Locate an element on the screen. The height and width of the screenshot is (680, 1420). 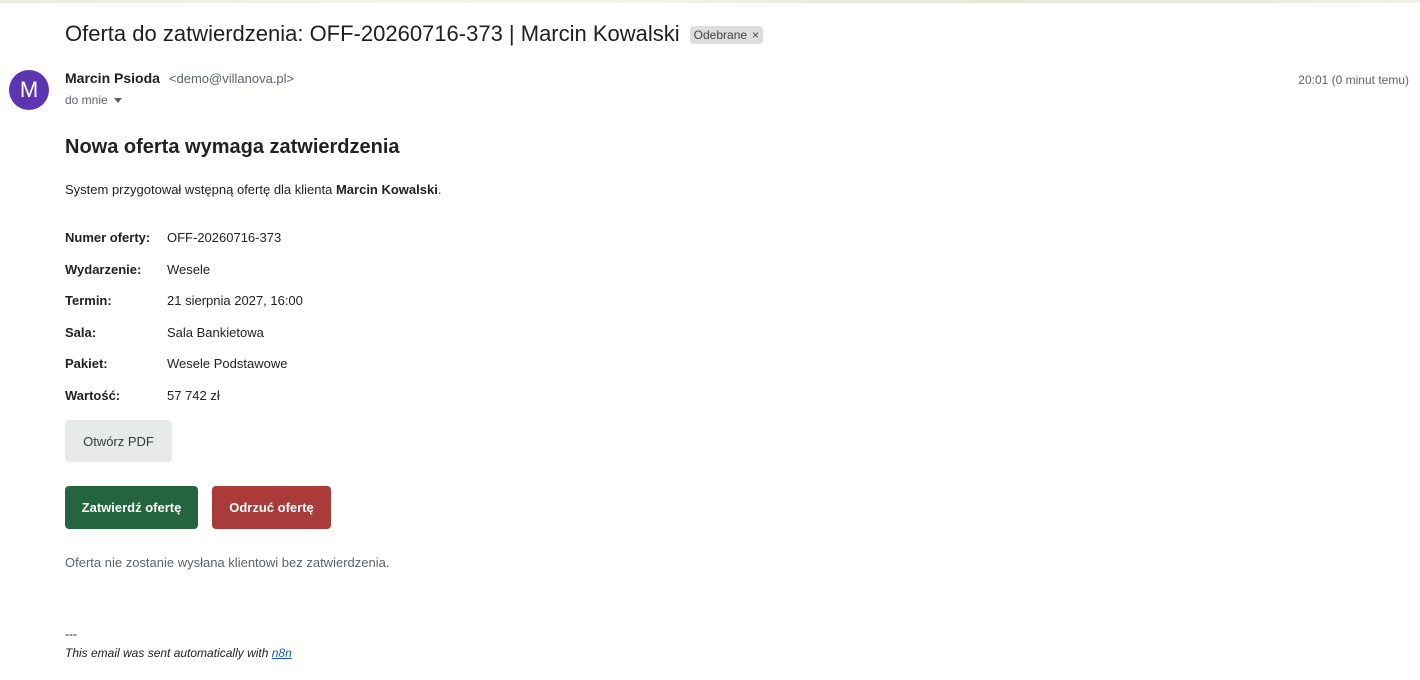
remove-label-icon: × is located at coordinates (755, 35).